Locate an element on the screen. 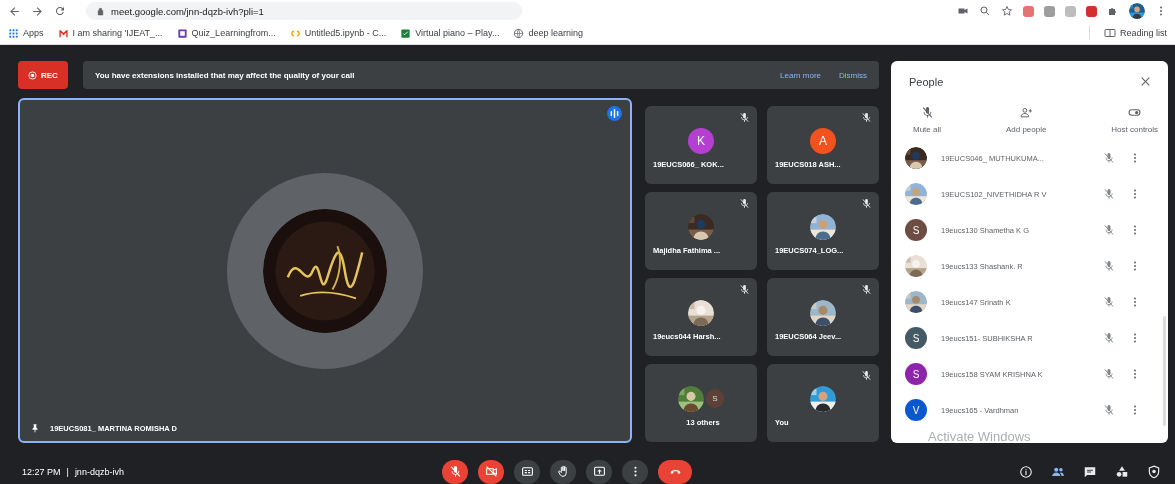 Image resolution: width=1175 pixels, height=484 pixels. address-bar: meet.google.com/jnn-dqzb-ivh?pli=1 is located at coordinates (304, 11).